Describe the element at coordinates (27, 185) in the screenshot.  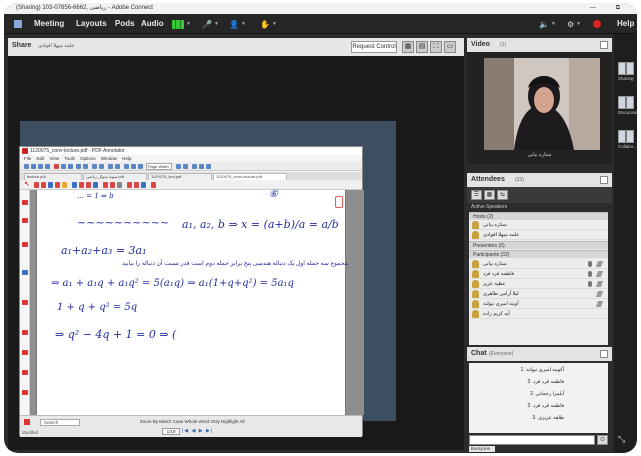
I see `pointer-icon: ↖` at that location.